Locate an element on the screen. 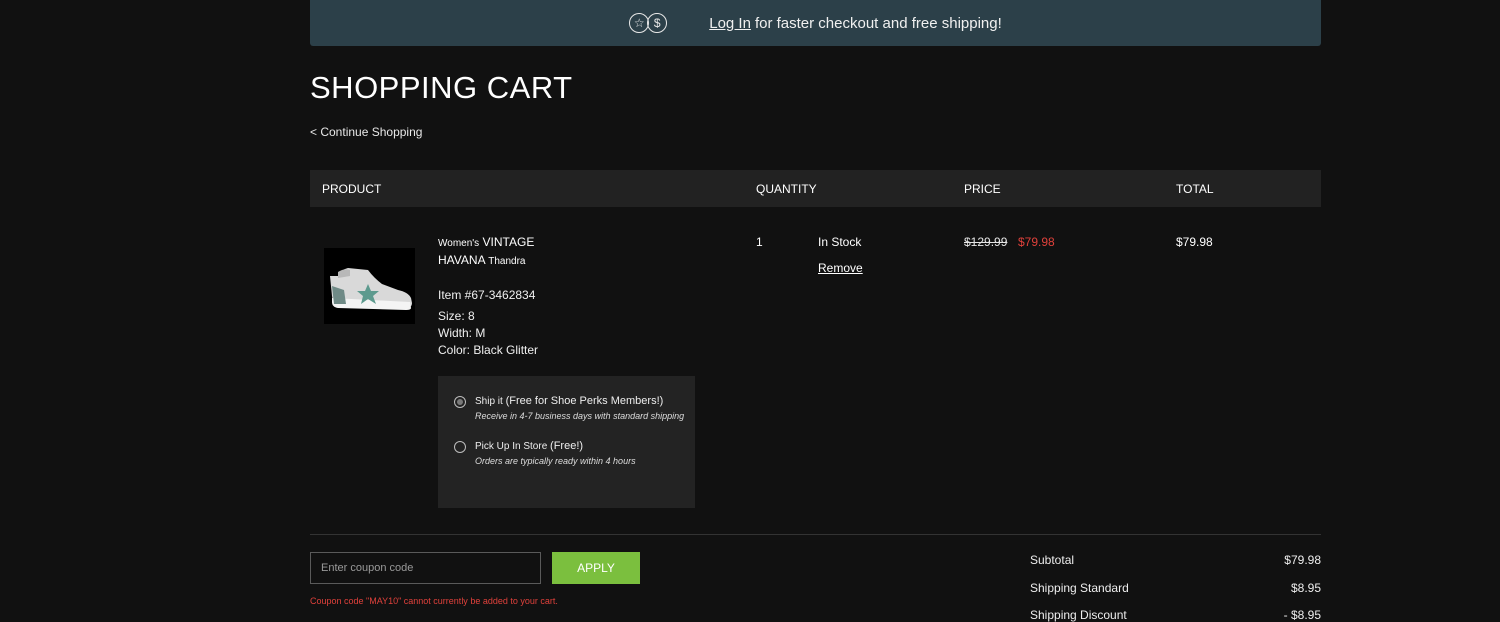 This screenshot has width=1500, height=622. apply-coupon-button: APPLY is located at coordinates (596, 568).